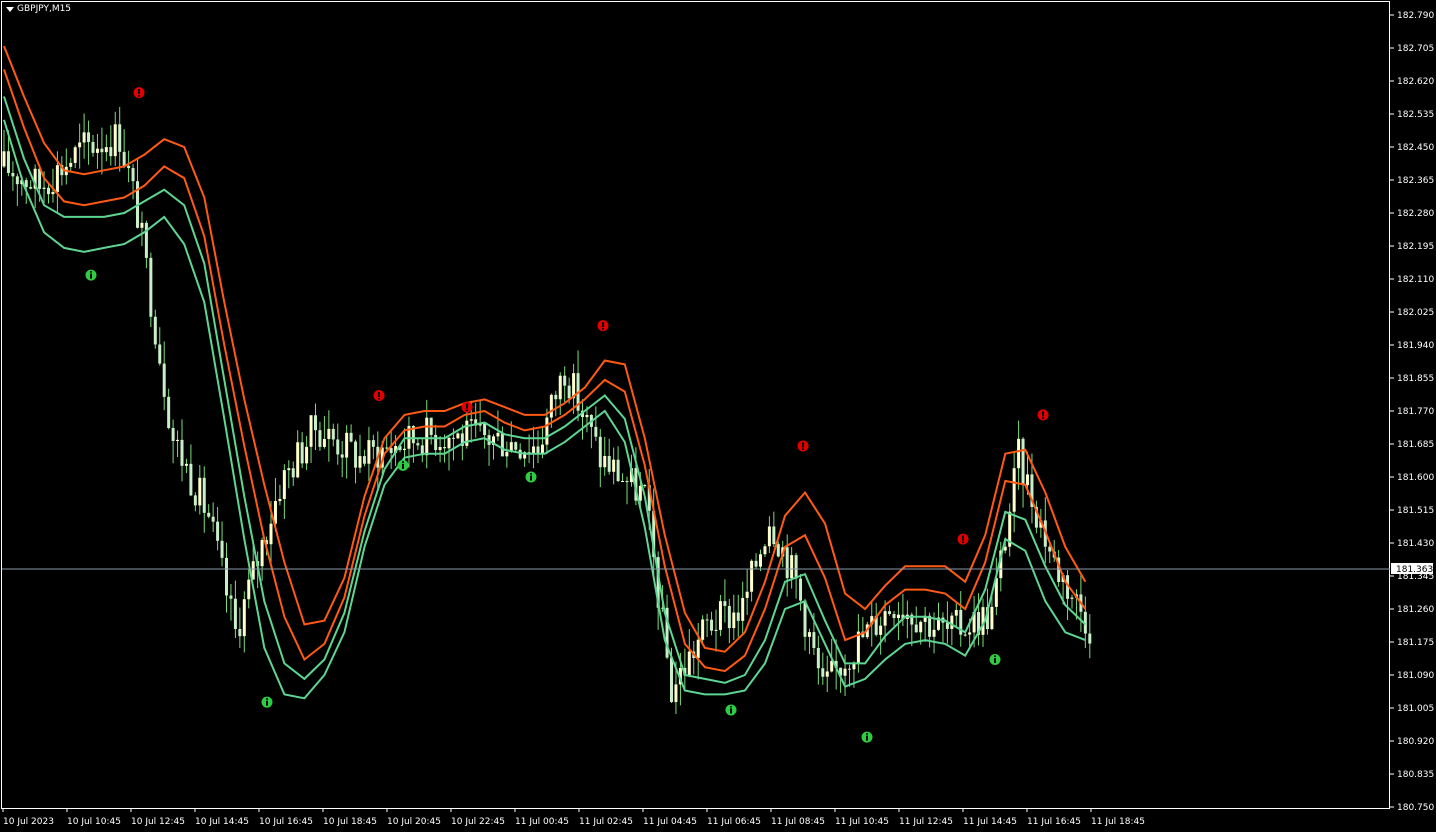  What do you see at coordinates (1415, 478) in the screenshot?
I see `price-tick-label: 181.600` at bounding box center [1415, 478].